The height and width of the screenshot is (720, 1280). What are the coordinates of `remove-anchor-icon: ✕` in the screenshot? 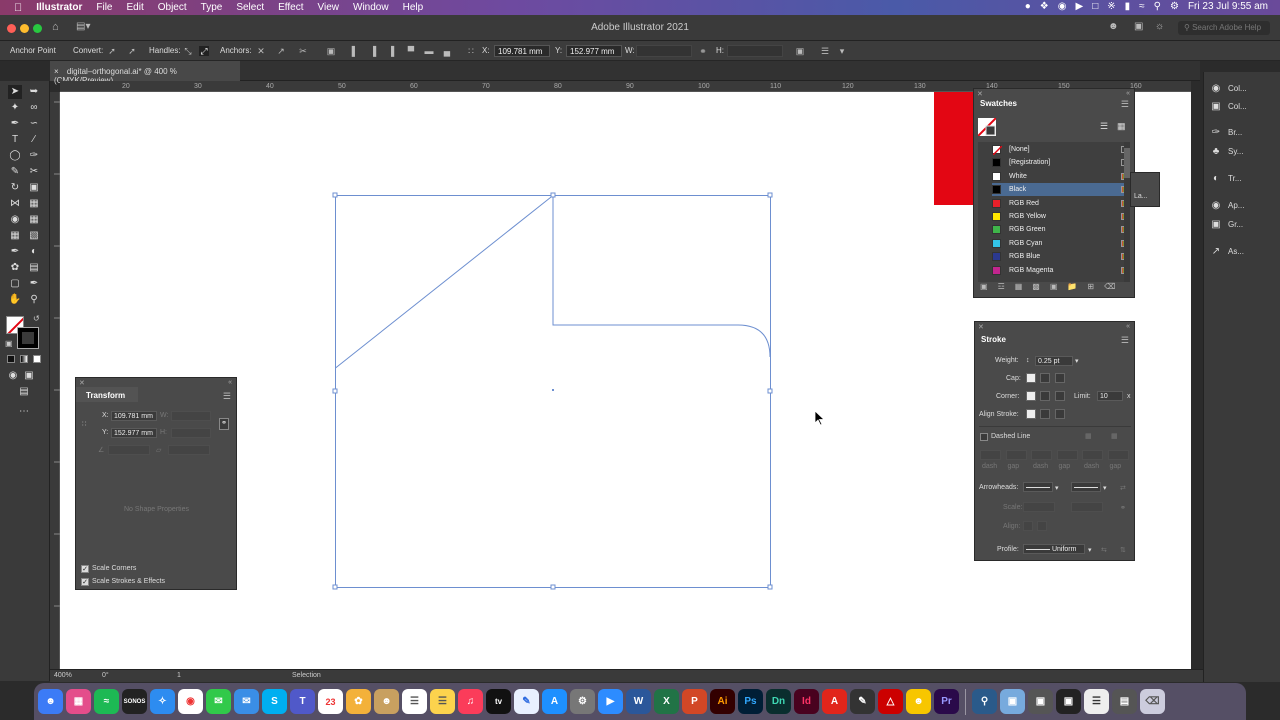 It's located at (261, 51).